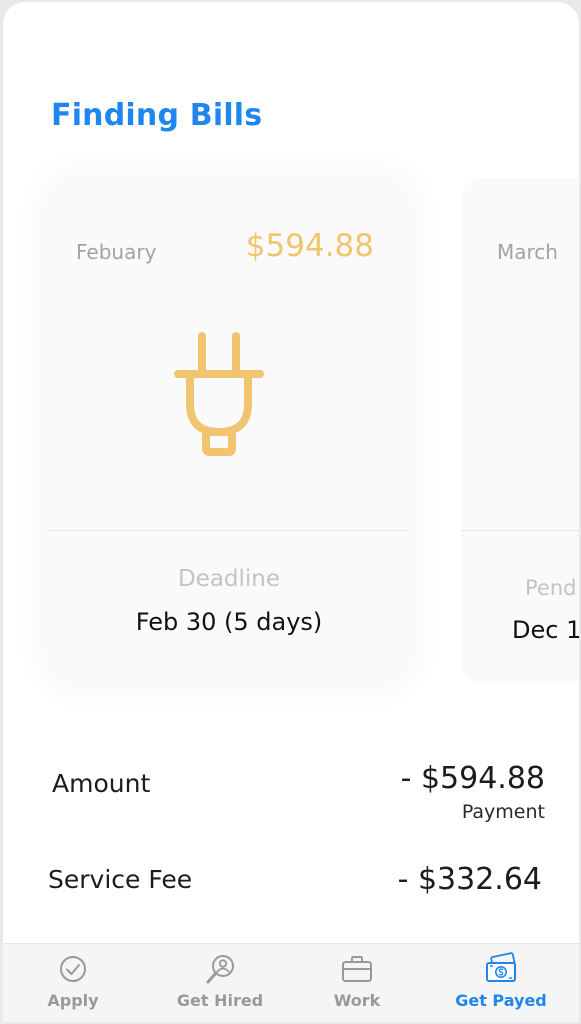 This screenshot has height=1024, width=581. I want to click on tab-apply: Apply, so click(73, 983).